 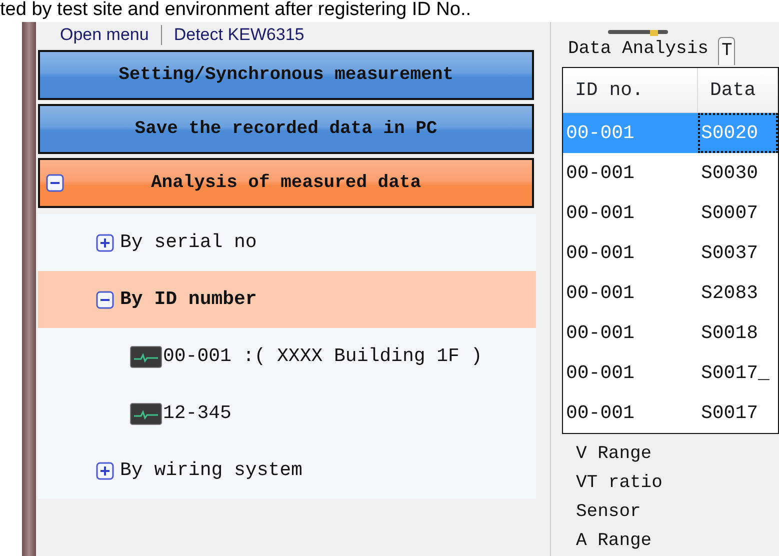 I want to click on nav-button: Setting/Synchronous measurement, so click(x=286, y=75).